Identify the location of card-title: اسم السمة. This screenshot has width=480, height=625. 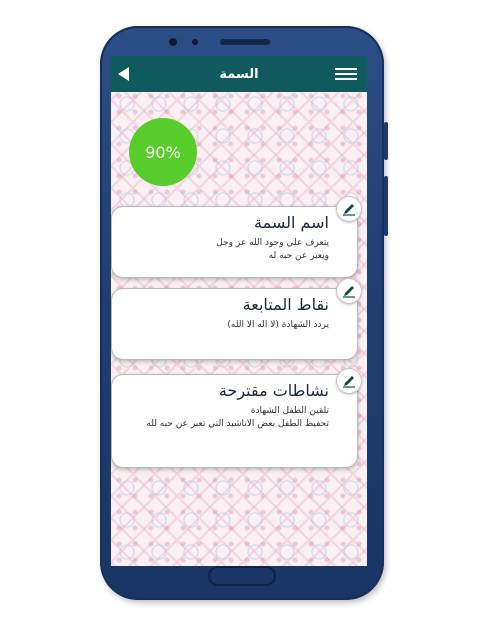
(291, 222).